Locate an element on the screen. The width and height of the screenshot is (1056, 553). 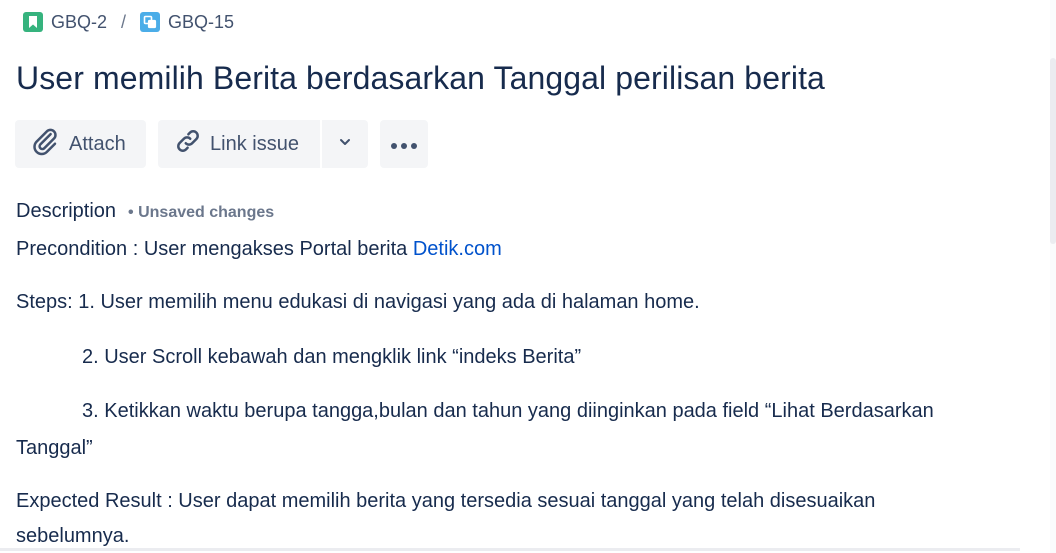
scrollbar-thumb is located at coordinates (1053, 151).